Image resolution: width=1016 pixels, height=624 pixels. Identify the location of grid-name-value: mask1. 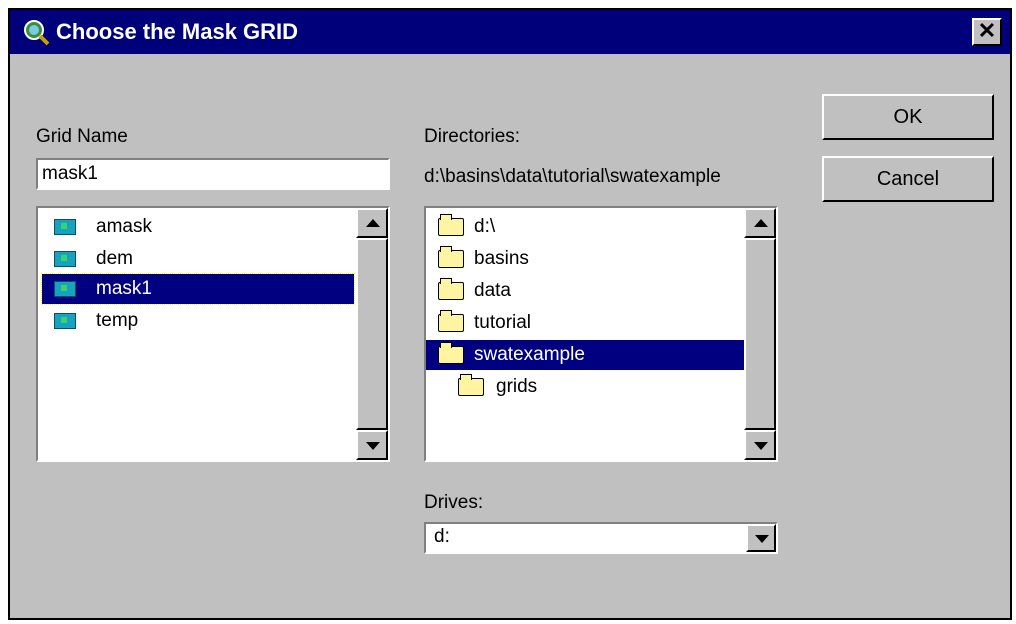
(70, 173).